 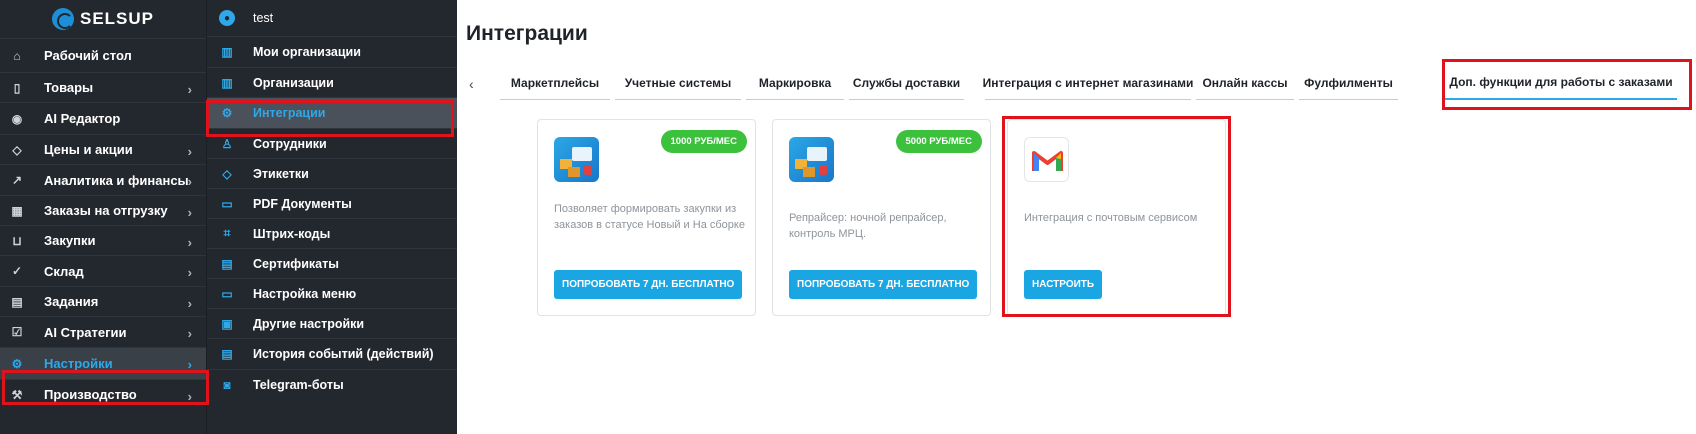 I want to click on tab-delivery-services: Службы доставки, so click(x=906, y=83).